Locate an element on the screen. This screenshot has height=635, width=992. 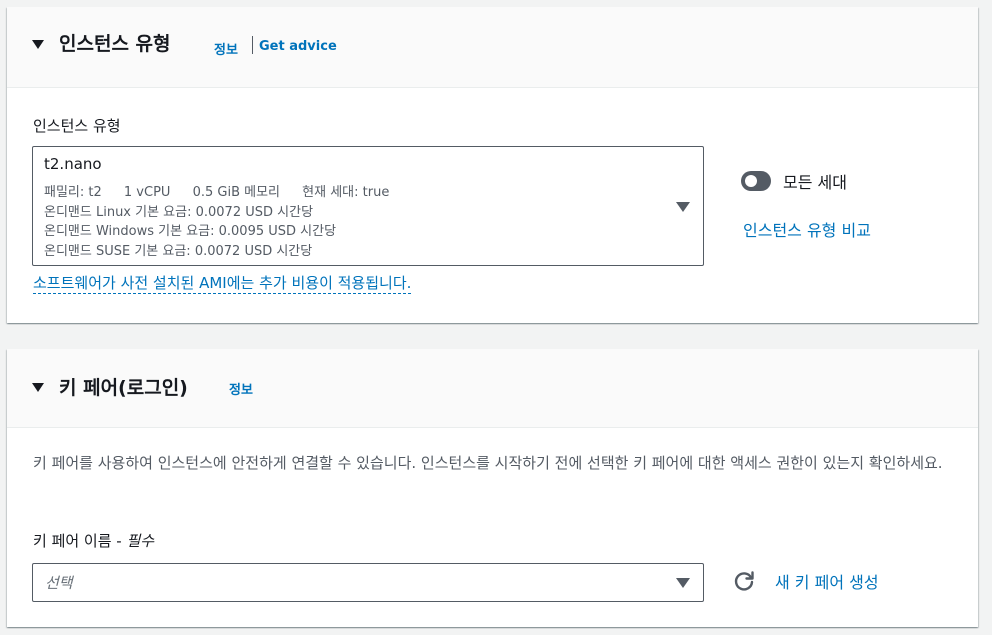
instance-family: 패밀리: t2 is located at coordinates (73, 192).